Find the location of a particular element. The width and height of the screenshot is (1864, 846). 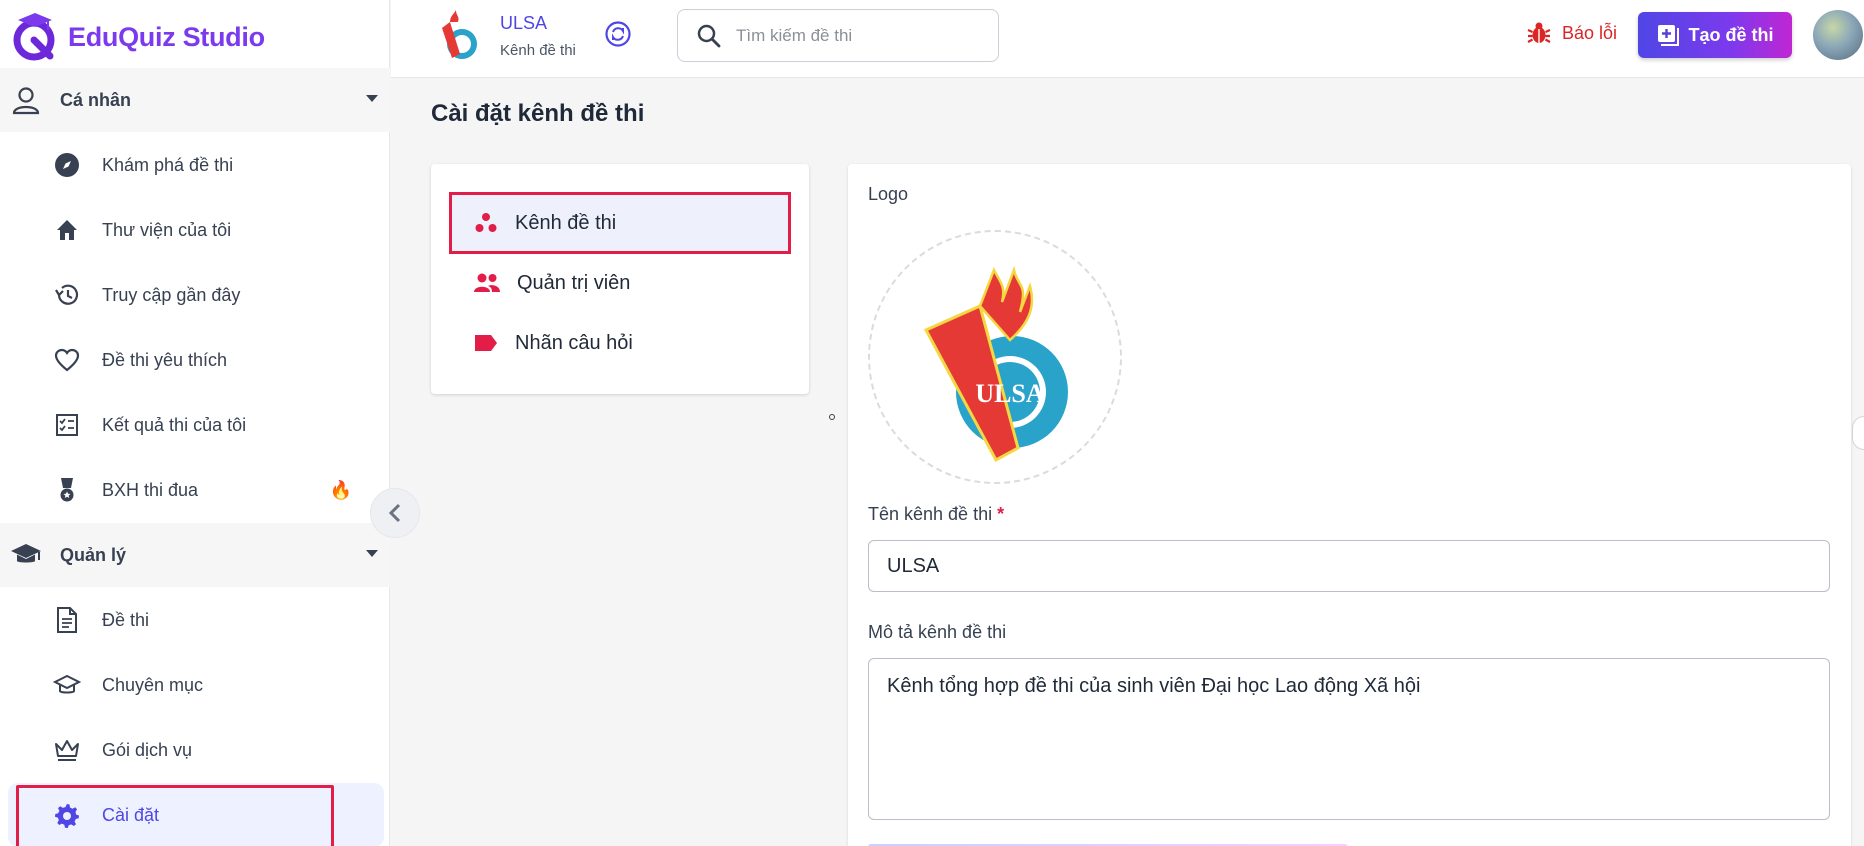

fire-icon: 🔥 is located at coordinates (340, 489).